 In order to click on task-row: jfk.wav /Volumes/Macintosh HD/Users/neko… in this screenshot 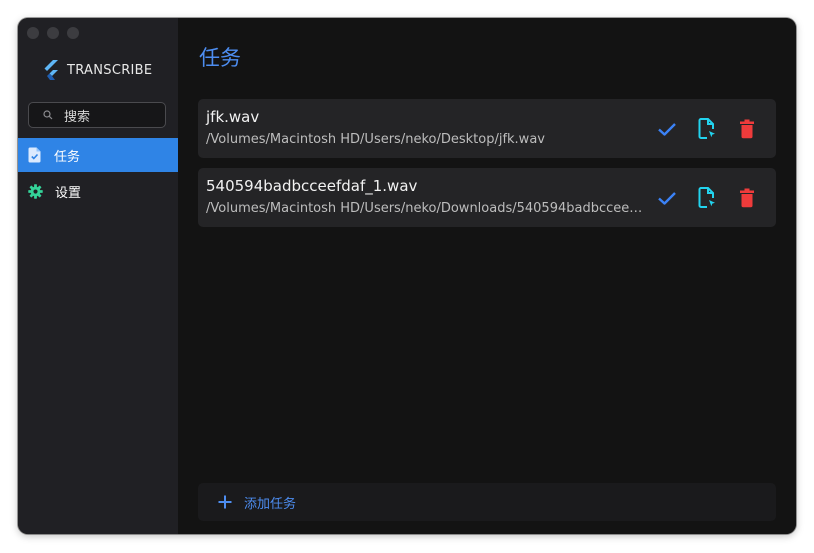, I will do `click(487, 128)`.